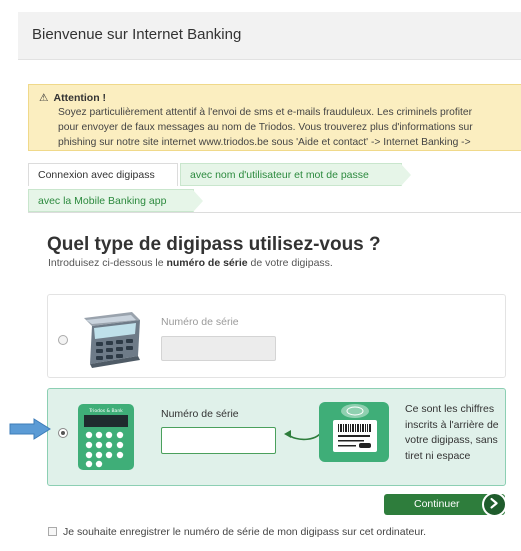 The image size is (521, 551). What do you see at coordinates (269, 36) in the screenshot?
I see `welcome-header: Bienvenue sur Internet Banking` at bounding box center [269, 36].